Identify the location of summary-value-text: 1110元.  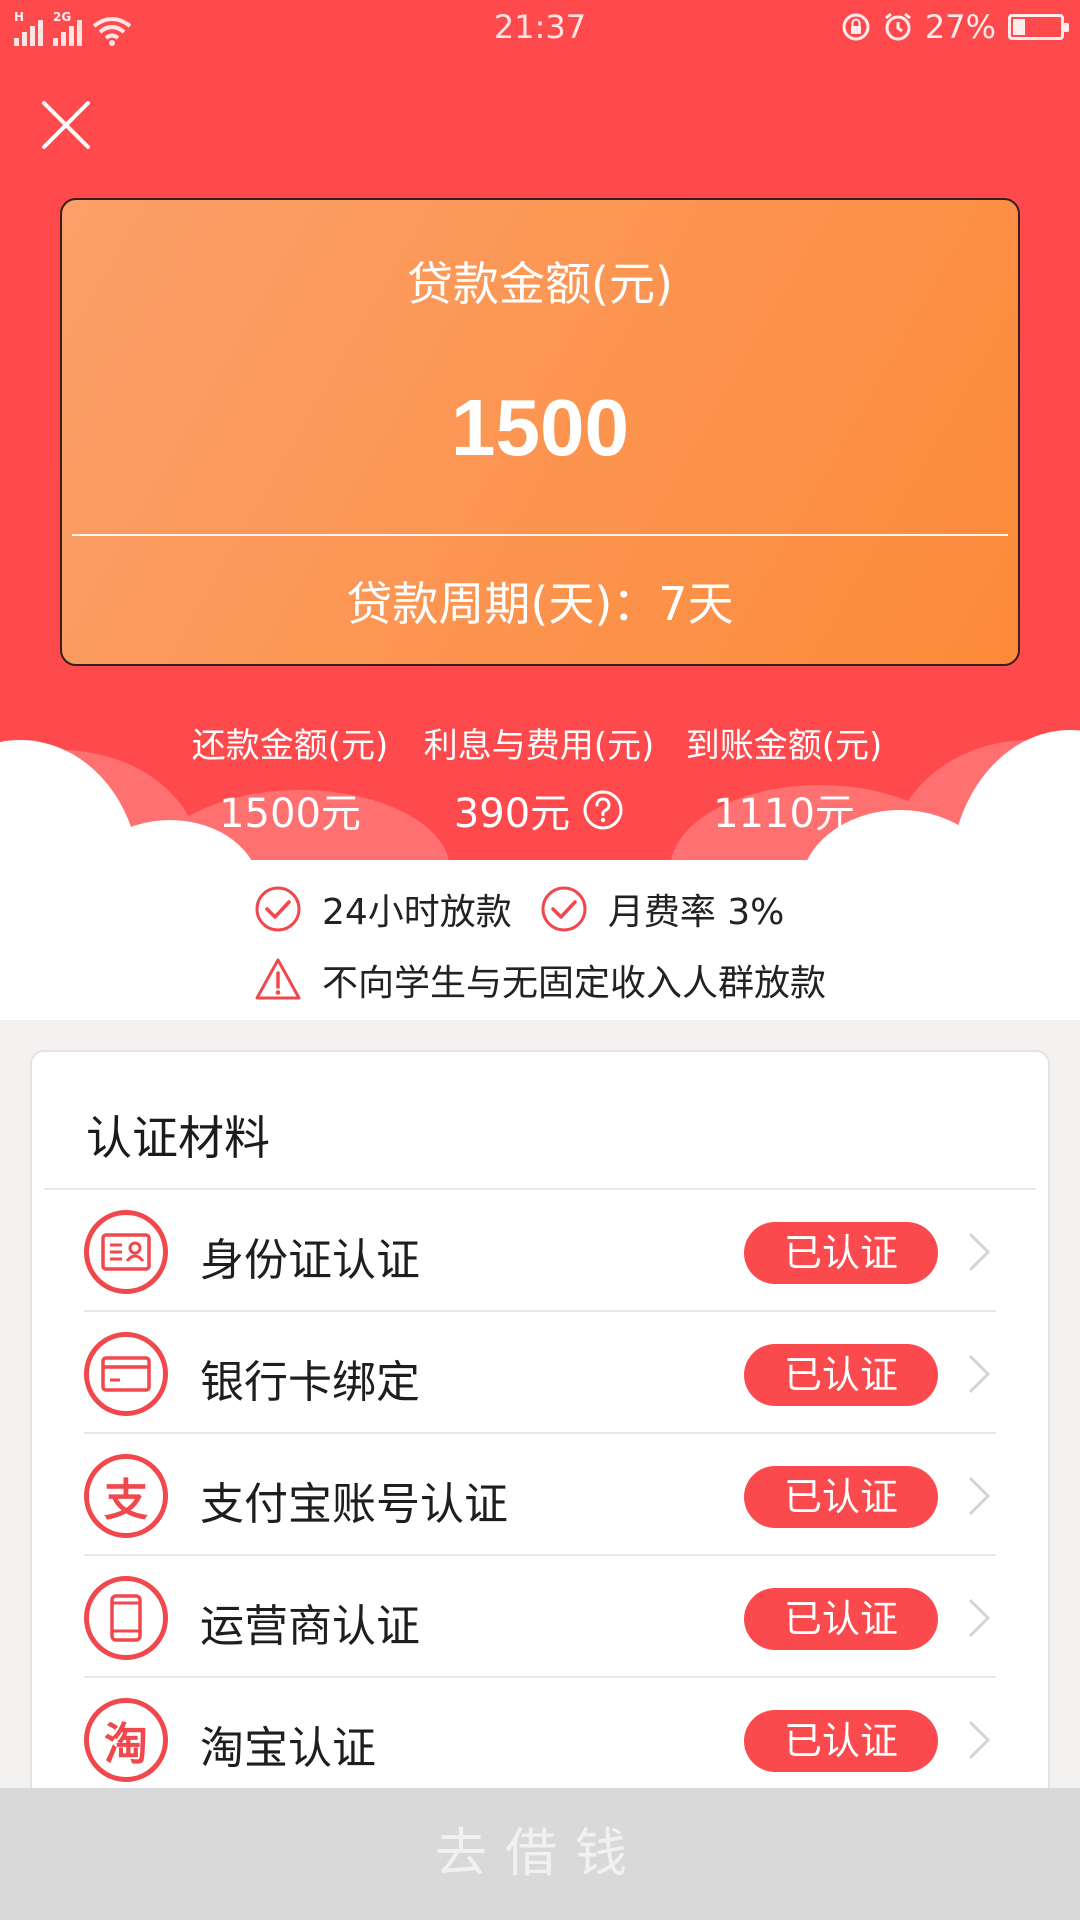
(784, 814).